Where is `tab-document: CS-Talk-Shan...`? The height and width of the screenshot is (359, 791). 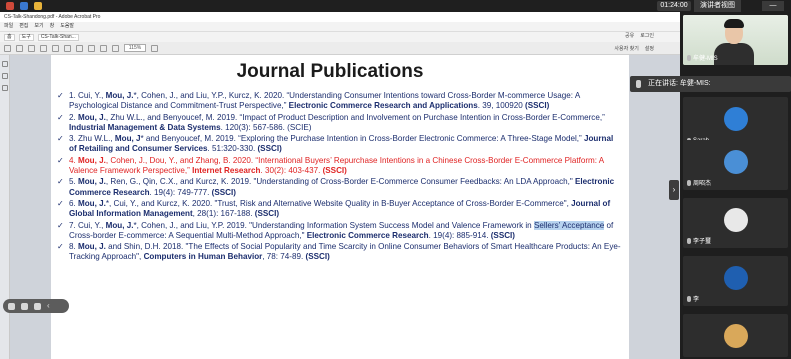
tab-document: CS-Talk-Shan... is located at coordinates (58, 37).